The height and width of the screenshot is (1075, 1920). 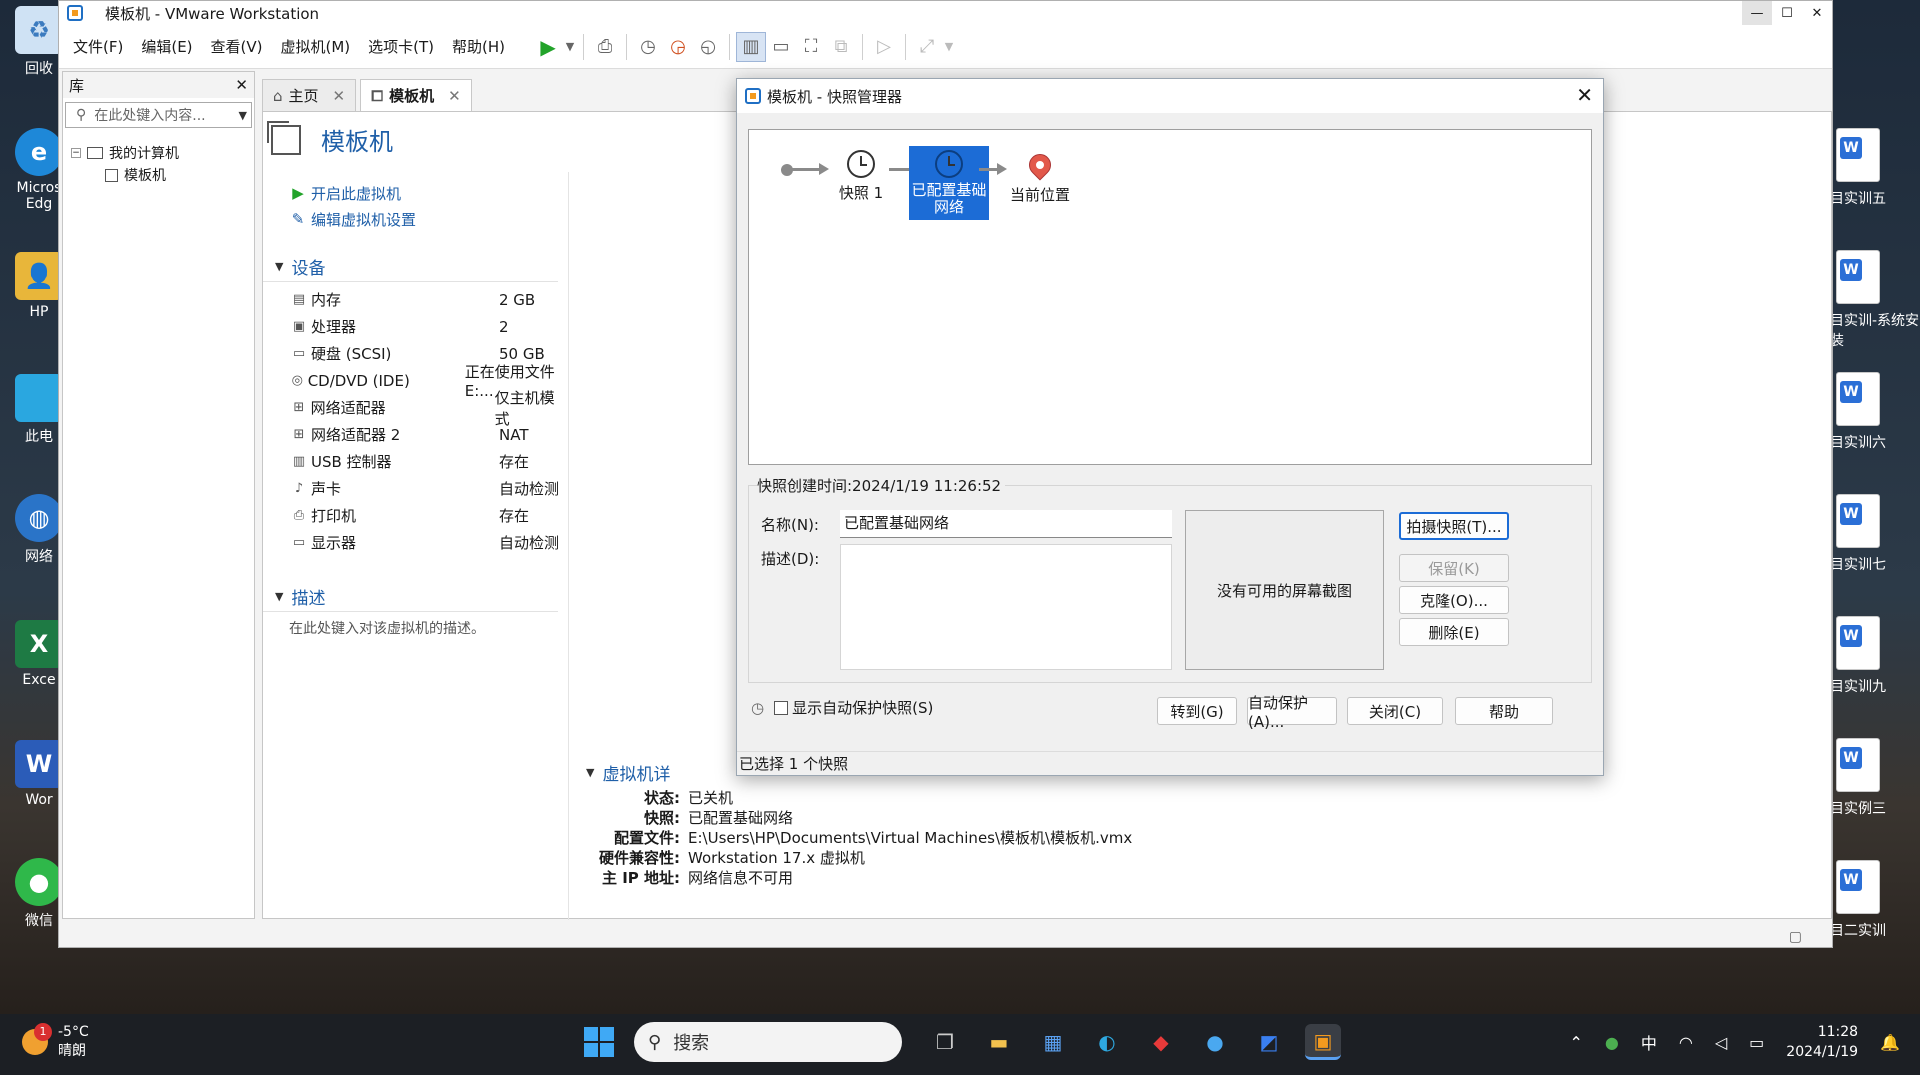 What do you see at coordinates (158, 115) in the screenshot?
I see `library-search-input: ⚲ 在此处键入内容... ▼` at bounding box center [158, 115].